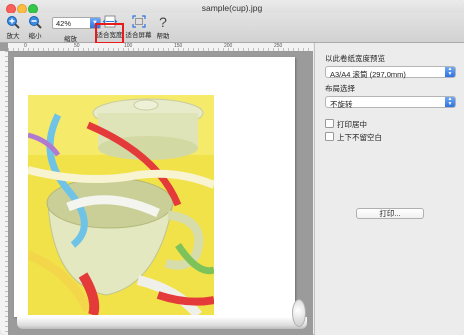 The height and width of the screenshot is (335, 464). I want to click on paper-size-select: A3/A4 滚筒 (297,0mm) ▲ ▼, so click(390, 72).